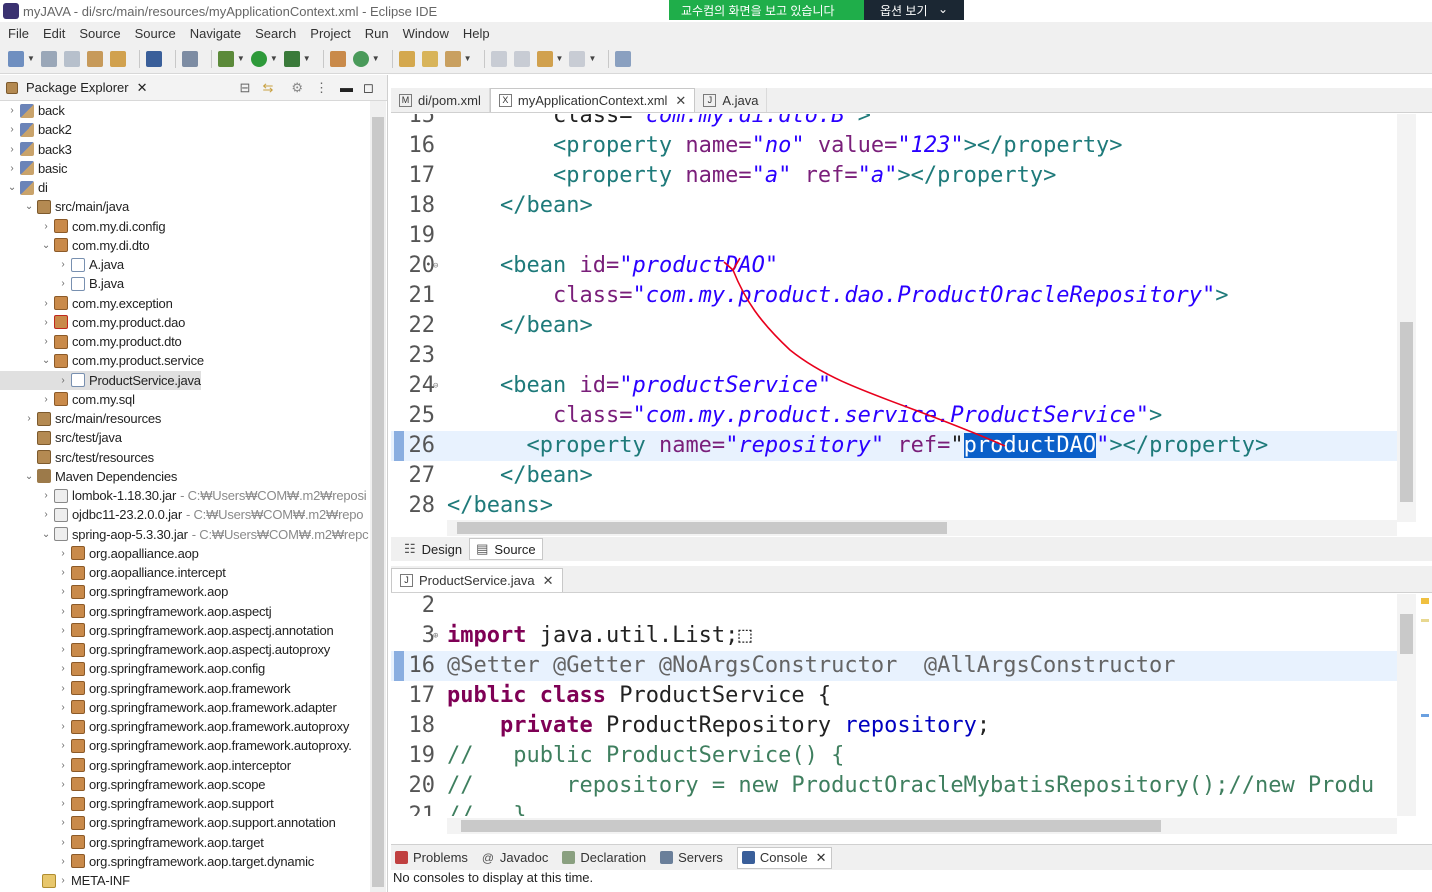  What do you see at coordinates (896, 326) in the screenshot?
I see `code-line: 22 </bean>` at bounding box center [896, 326].